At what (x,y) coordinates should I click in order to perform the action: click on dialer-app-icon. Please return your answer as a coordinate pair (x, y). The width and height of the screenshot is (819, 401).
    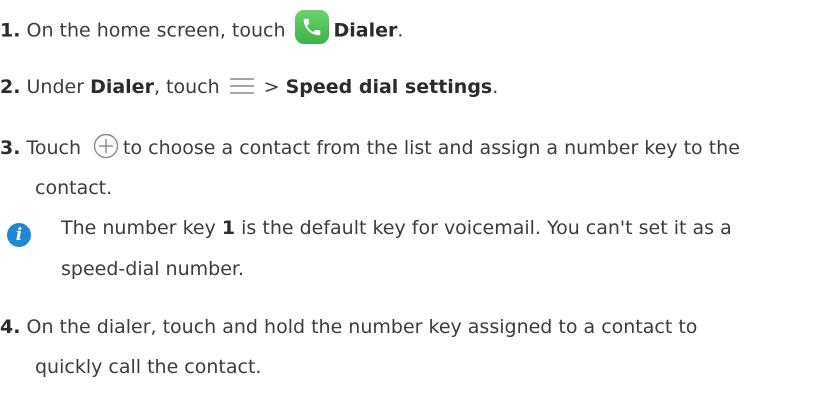
    Looking at the image, I should click on (311, 27).